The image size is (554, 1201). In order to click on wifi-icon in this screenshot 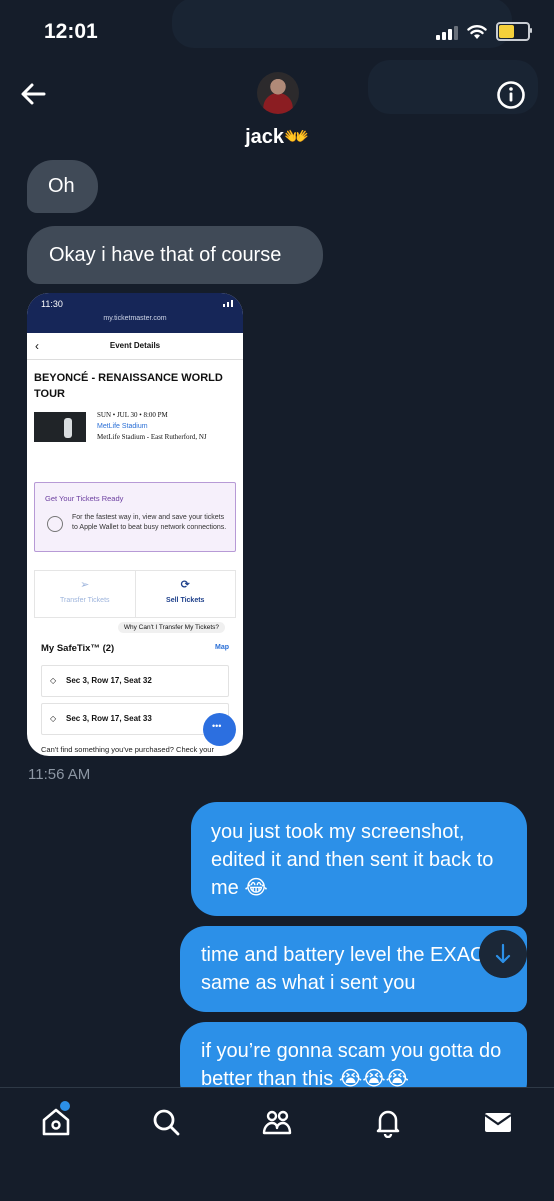, I will do `click(477, 31)`.